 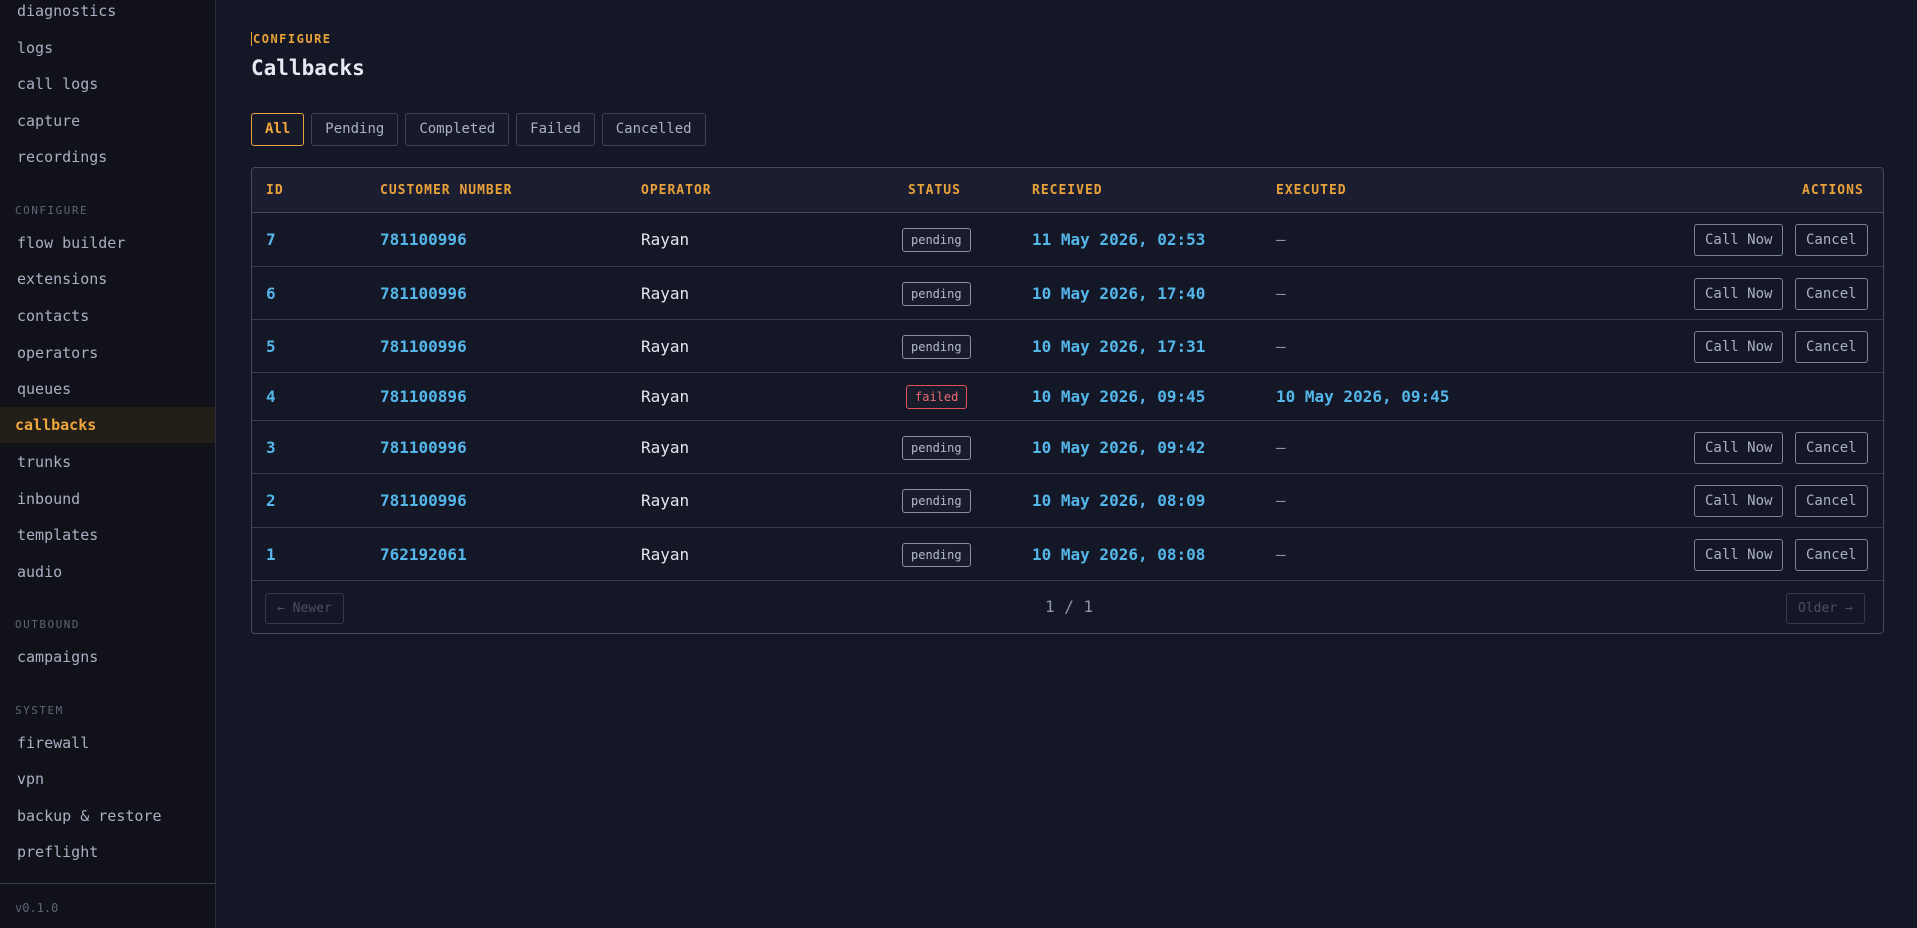 What do you see at coordinates (107, 499) in the screenshot?
I see `sidebar-item-inbound: inbound` at bounding box center [107, 499].